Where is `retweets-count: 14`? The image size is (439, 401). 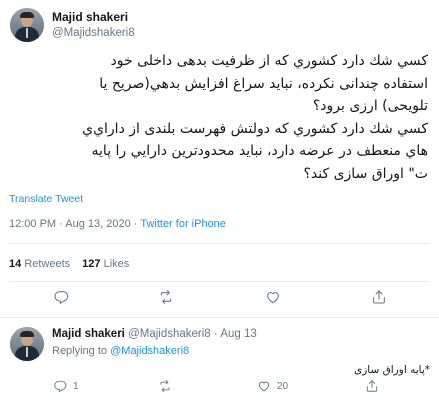 retweets-count: 14 is located at coordinates (15, 264).